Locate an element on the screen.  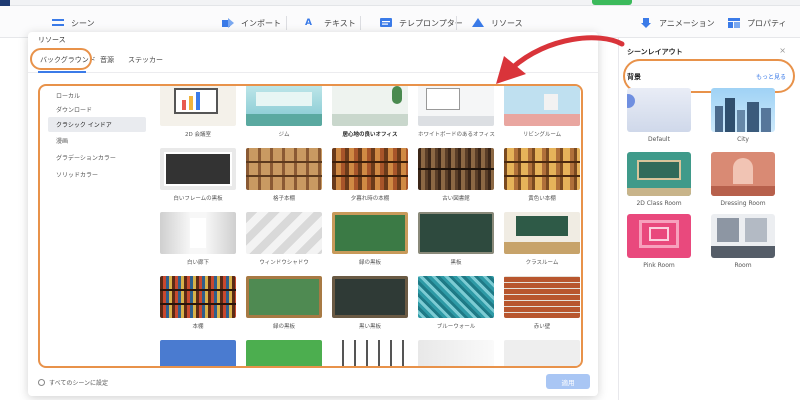
layout-label: Dressing Room is located at coordinates (743, 203).